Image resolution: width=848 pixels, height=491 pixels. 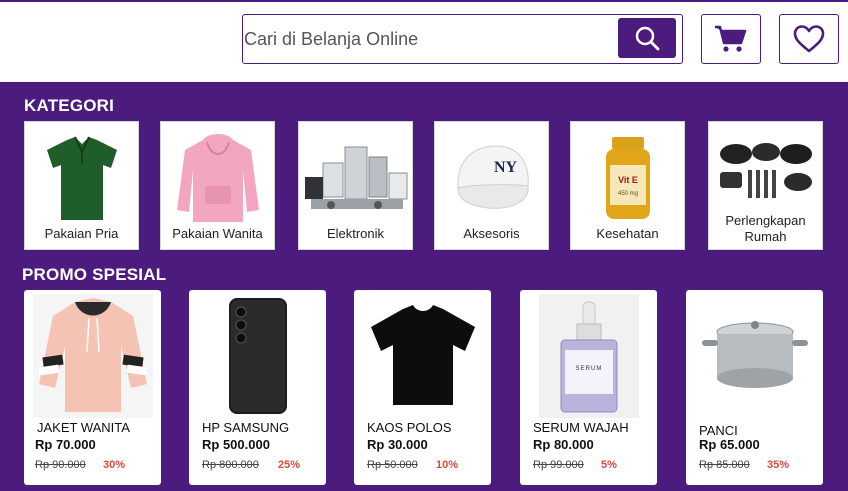 I want to click on tshirt-image, so click(x=422, y=356).